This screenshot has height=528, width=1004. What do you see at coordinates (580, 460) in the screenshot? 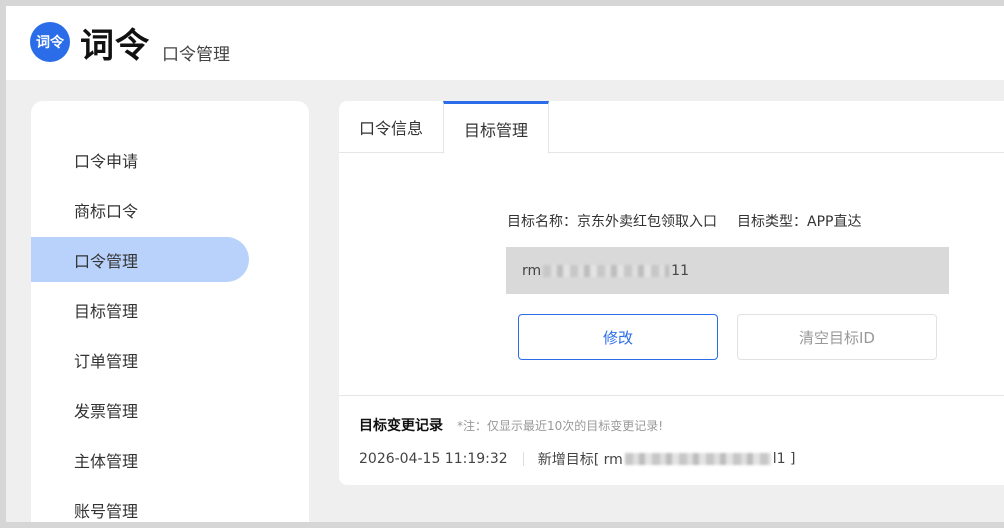
I see `change-log-action-prefix: 新增目标[ rm` at bounding box center [580, 460].